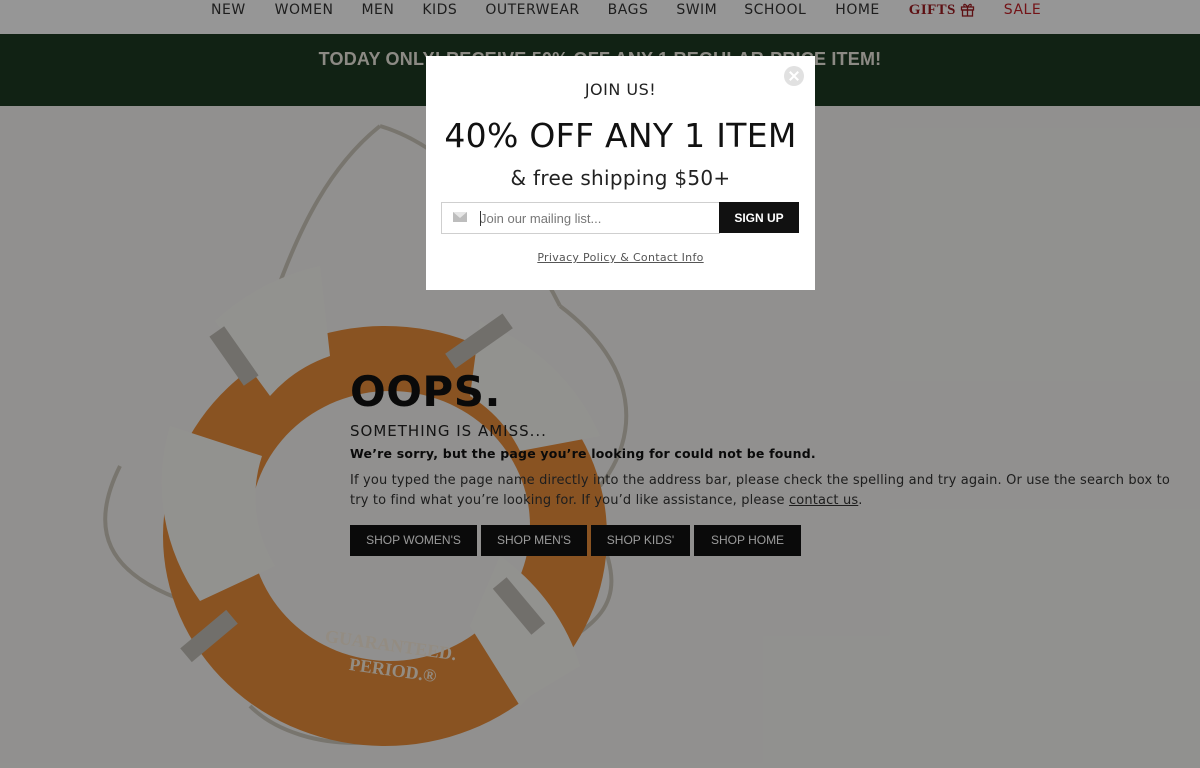 Image resolution: width=1200 pixels, height=768 pixels. Describe the element at coordinates (620, 135) in the screenshot. I see `modal-headline: 40% OFF ANY 1 ITEM` at that location.